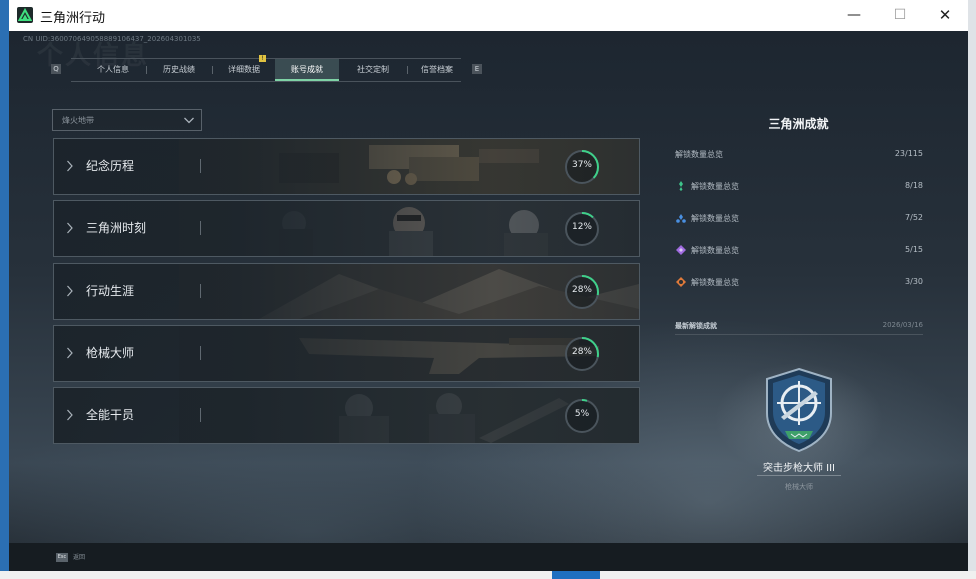 The height and width of the screenshot is (579, 976). I want to click on category-row-weapon-master: 枪械大师 28%, so click(346, 353).